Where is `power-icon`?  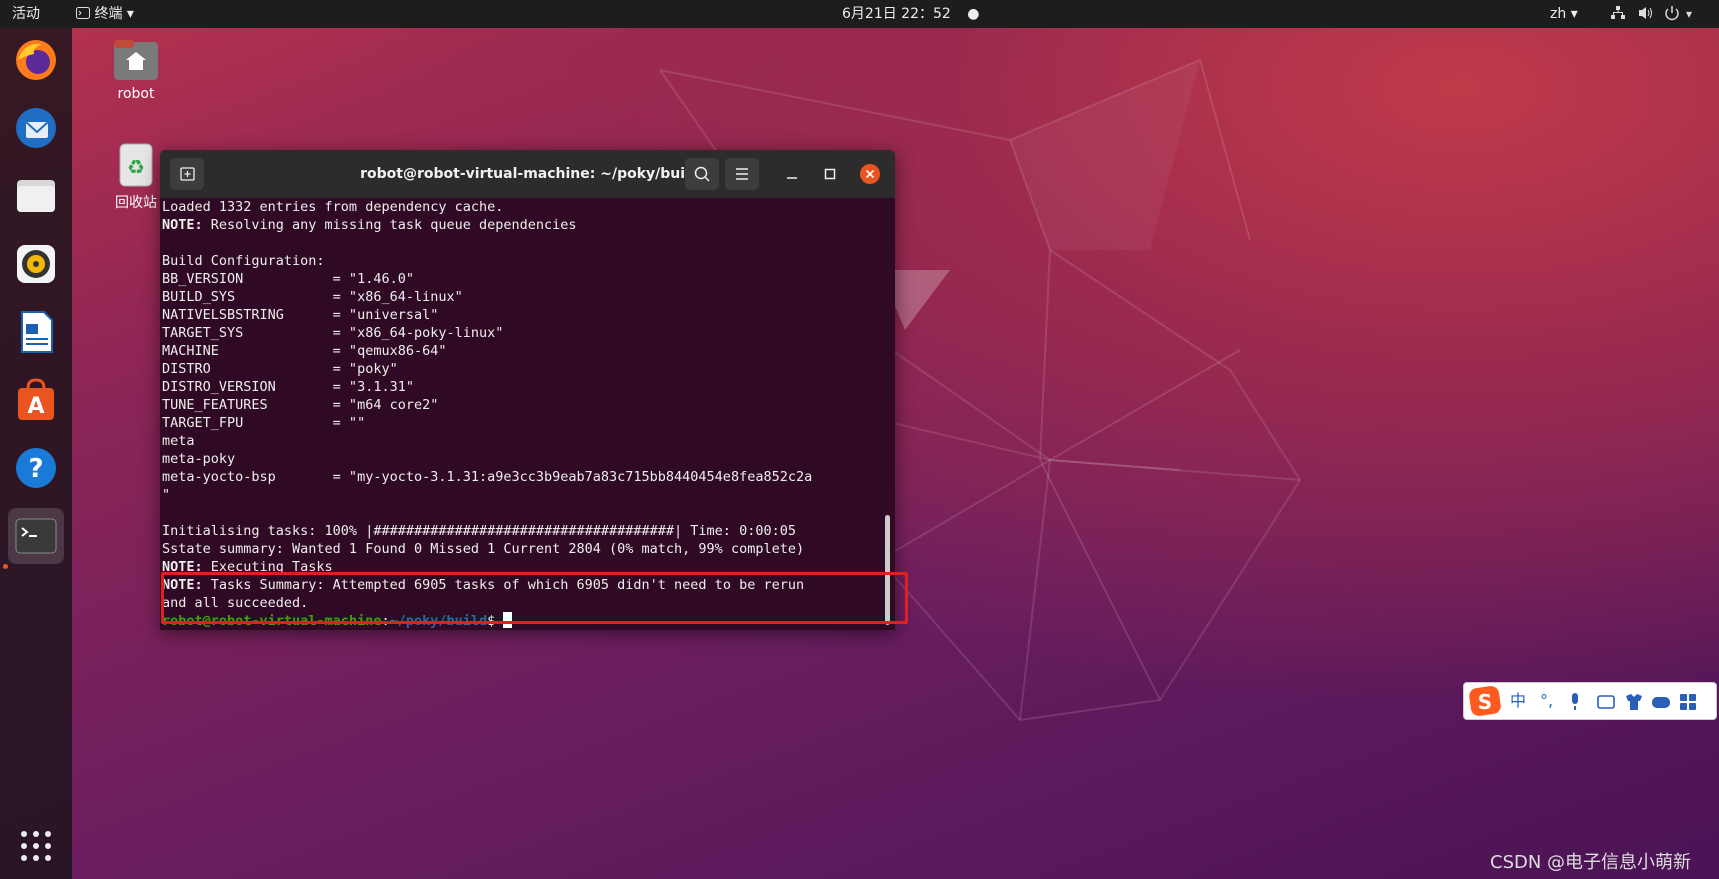 power-icon is located at coordinates (1672, 13).